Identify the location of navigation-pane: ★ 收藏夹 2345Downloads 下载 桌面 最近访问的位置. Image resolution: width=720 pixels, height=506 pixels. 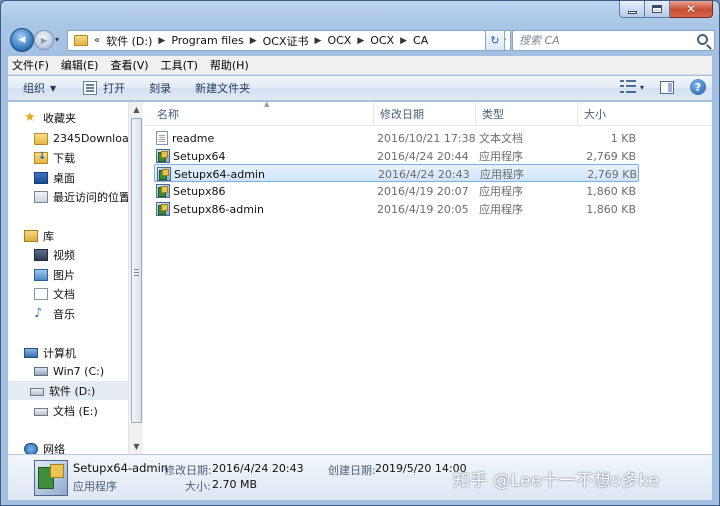
(68, 278).